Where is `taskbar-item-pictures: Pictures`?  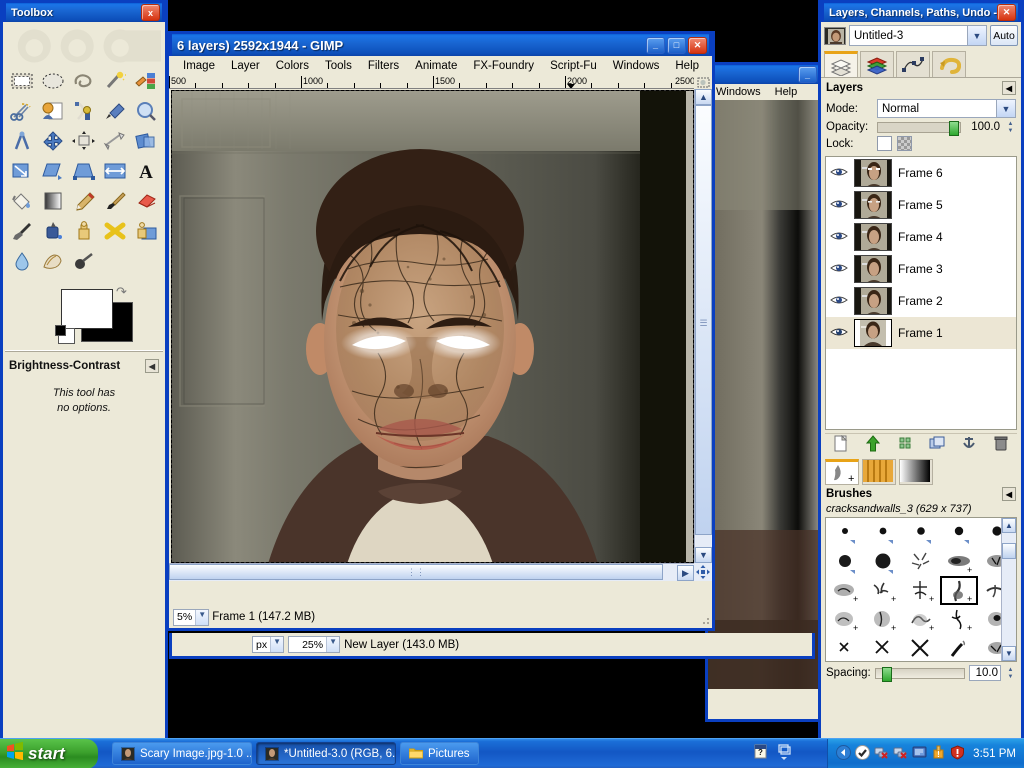 taskbar-item-pictures: Pictures is located at coordinates (439, 753).